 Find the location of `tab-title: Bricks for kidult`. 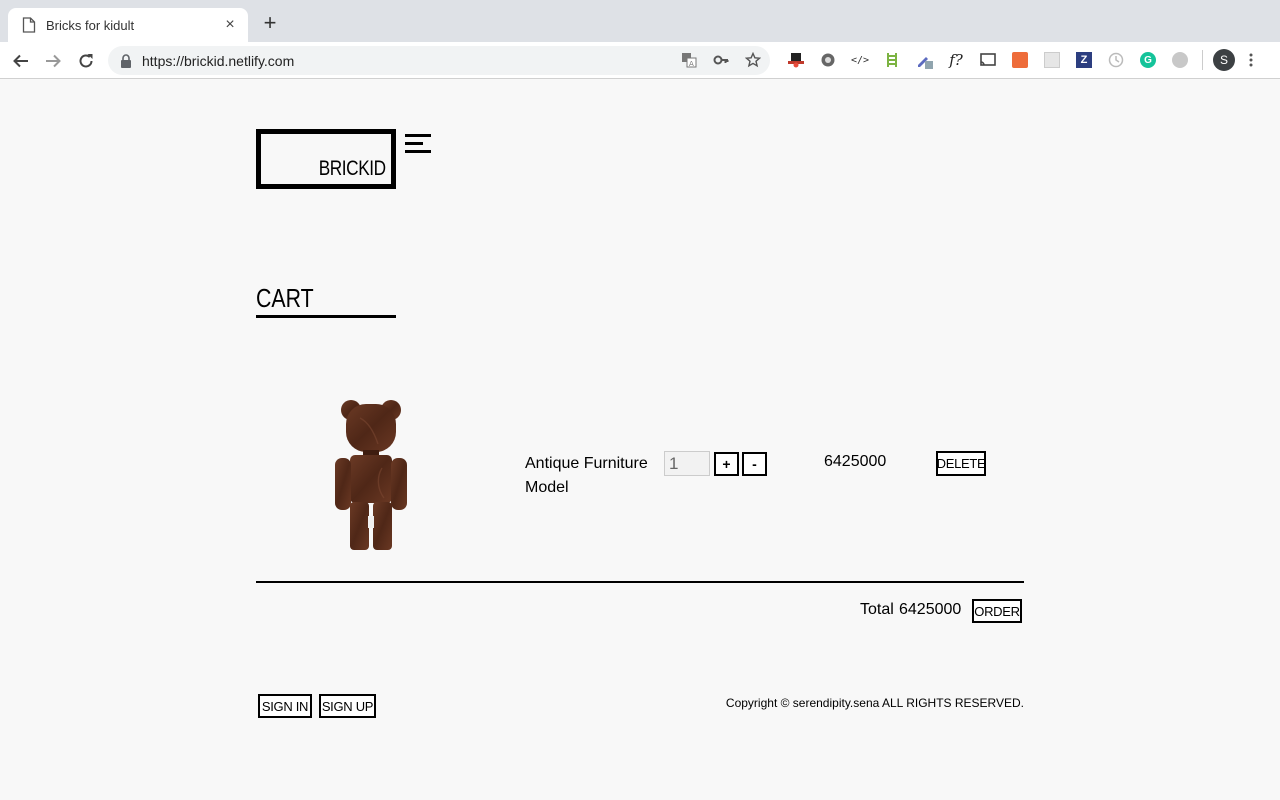

tab-title: Bricks for kidult is located at coordinates (90, 25).